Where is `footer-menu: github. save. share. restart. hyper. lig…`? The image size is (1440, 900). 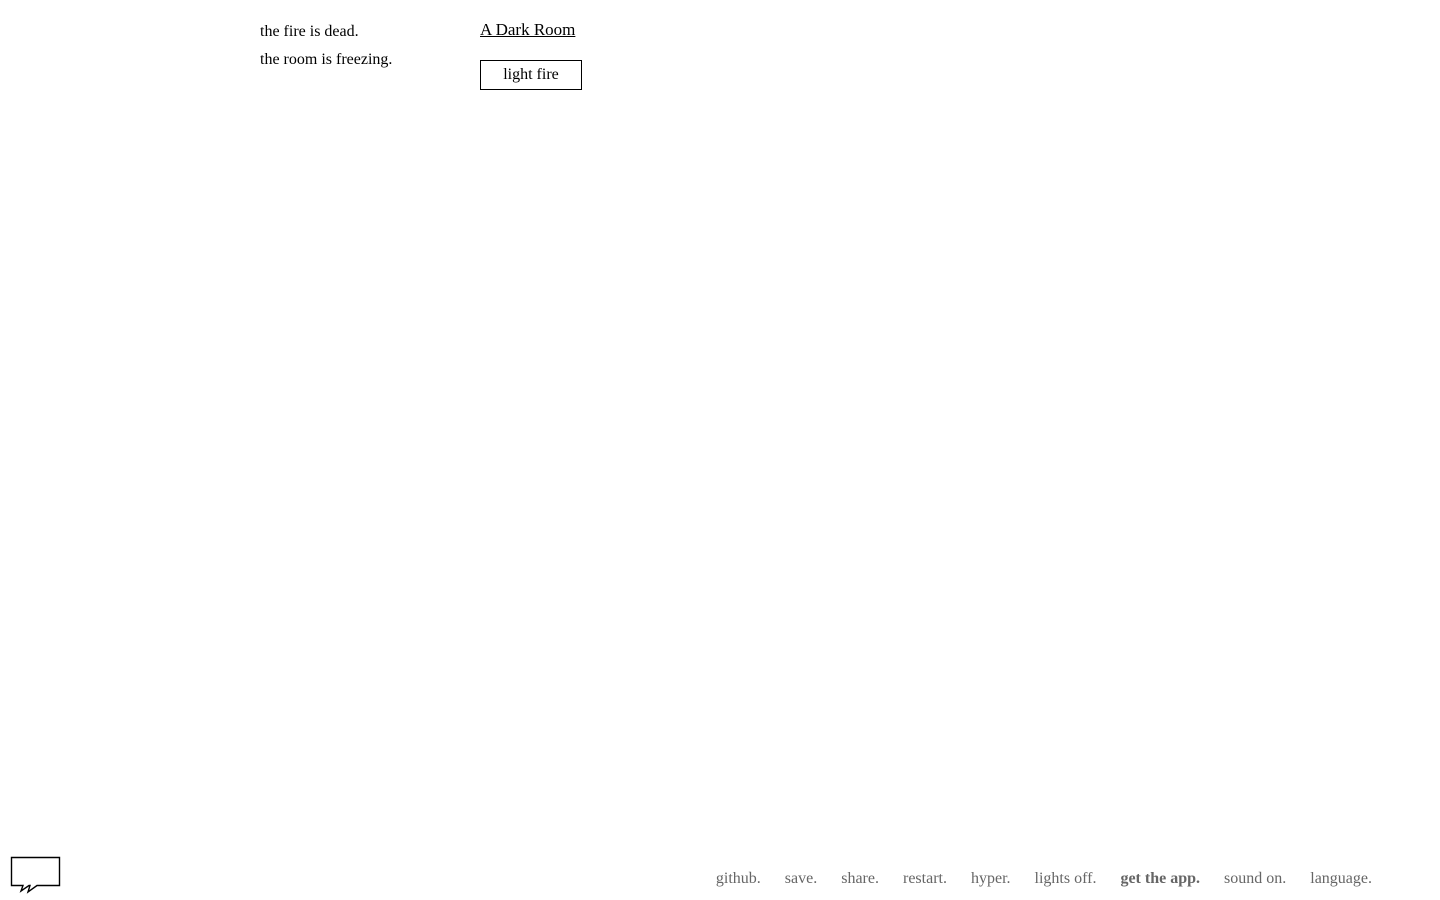 footer-menu: github. save. share. restart. hyper. lig… is located at coordinates (1044, 879).